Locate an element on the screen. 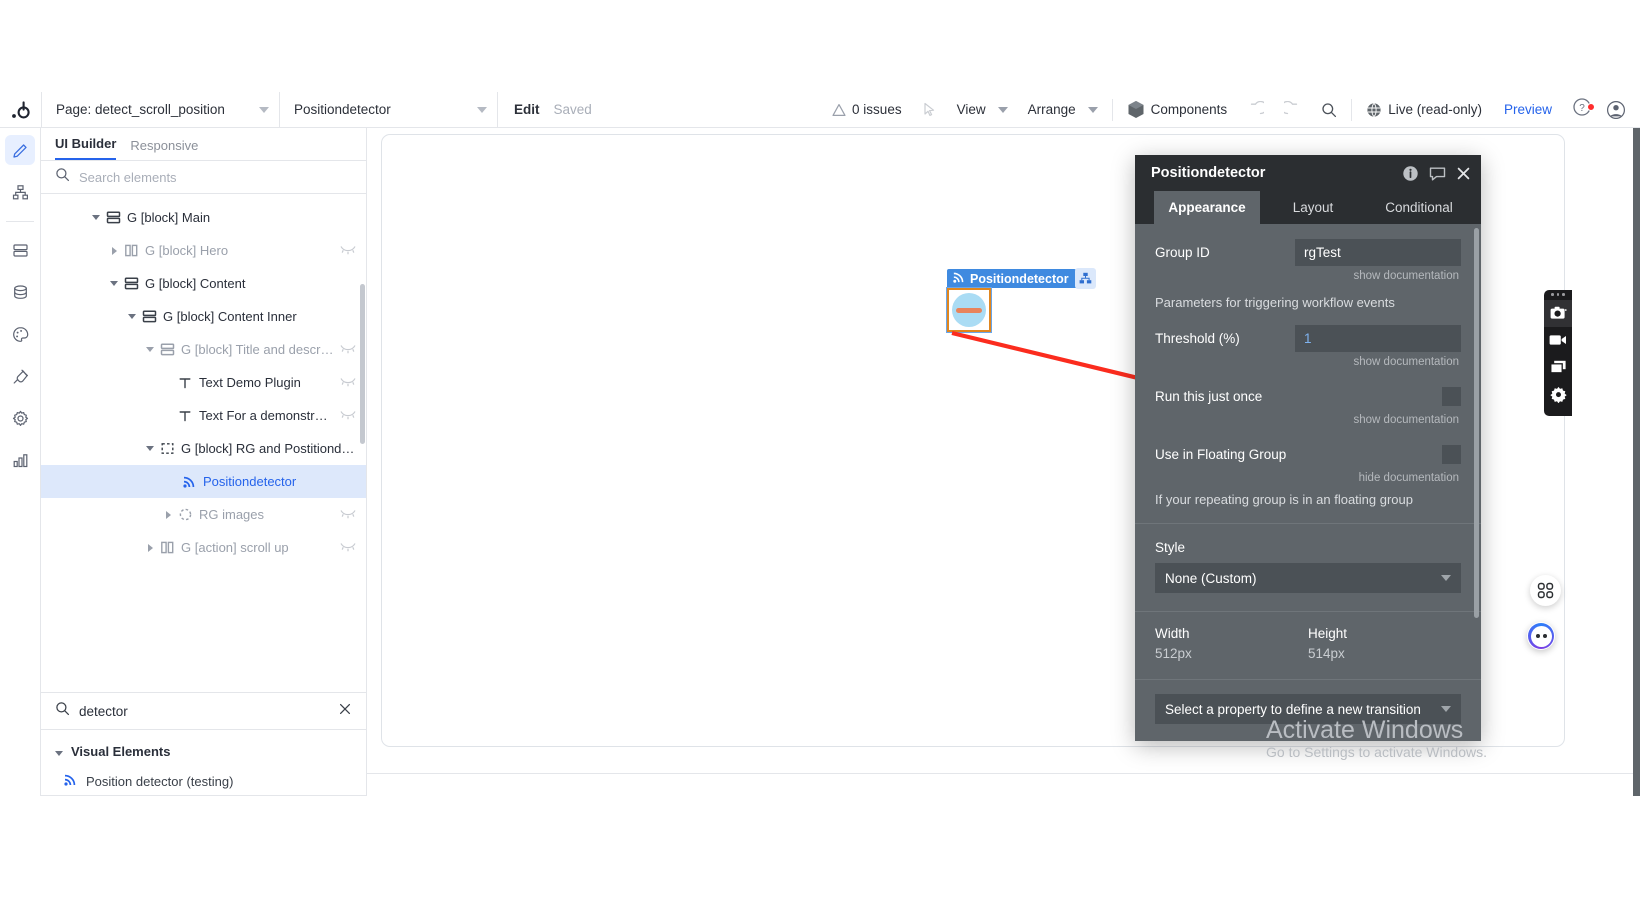 This screenshot has width=1640, height=924. edit-mode-button: Edit is located at coordinates (527, 109).